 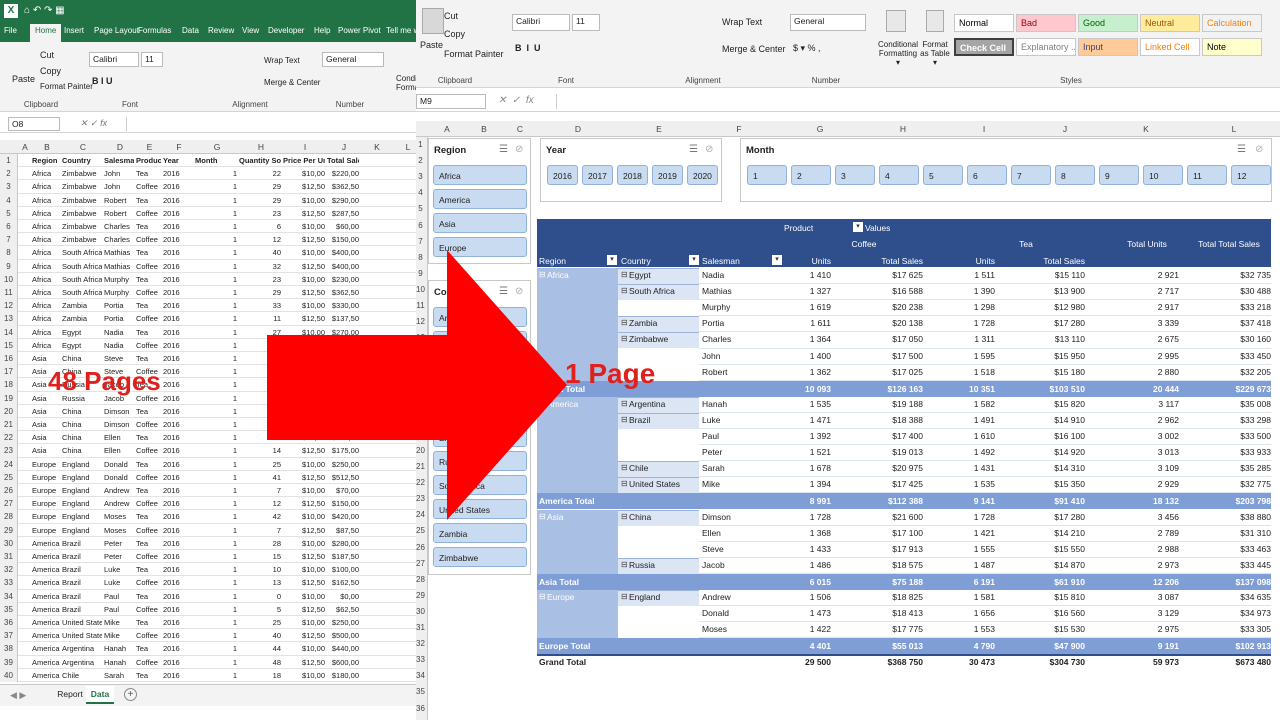 I want to click on pivot-country-collapse-icon: ⊟, so click(x=624, y=419).